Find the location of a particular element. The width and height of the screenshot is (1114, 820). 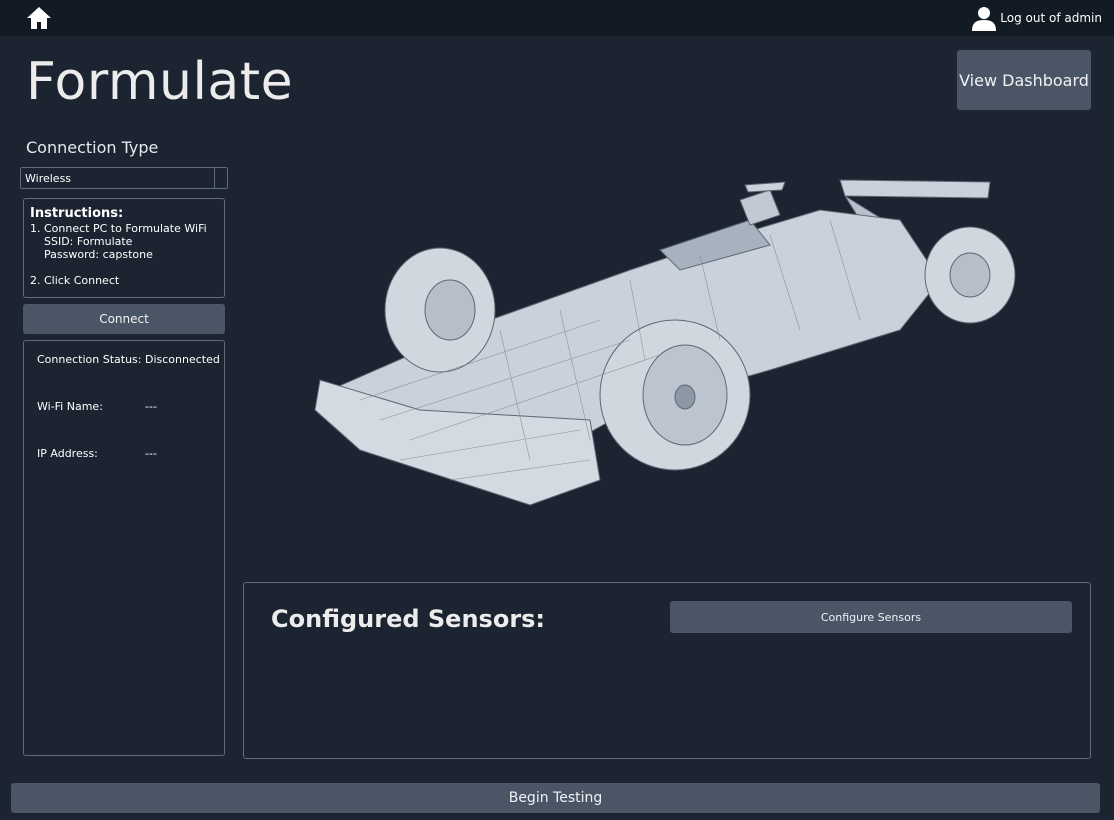

ip-row: IP Address: --- is located at coordinates (97, 453).